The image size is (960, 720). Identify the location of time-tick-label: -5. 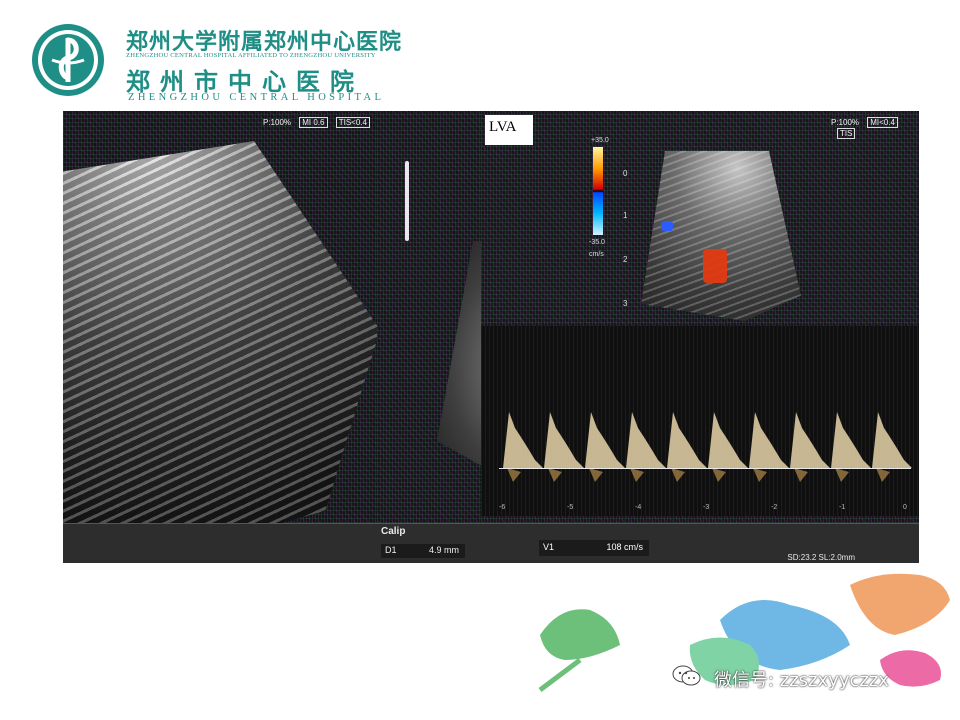
(570, 507).